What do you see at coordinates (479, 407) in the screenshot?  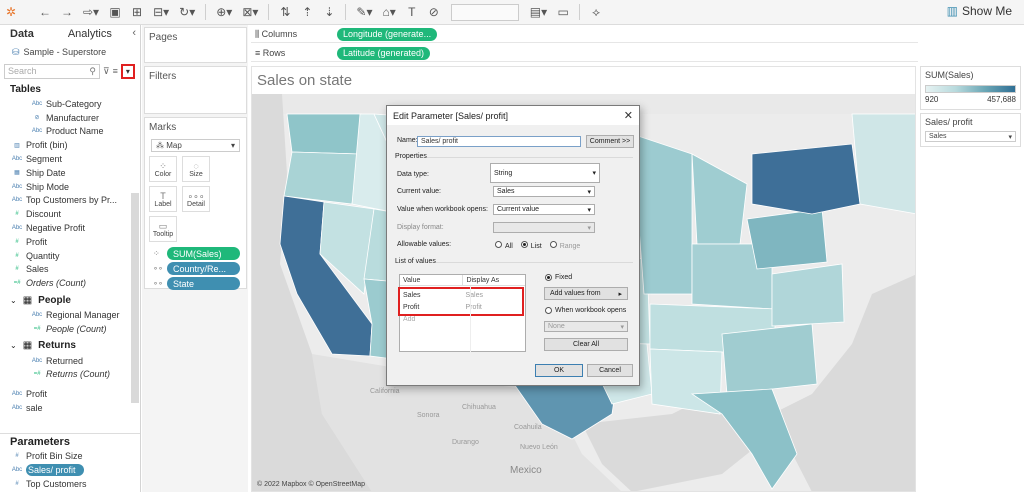 I see `map-label-chihuahua: Chihuahua` at bounding box center [479, 407].